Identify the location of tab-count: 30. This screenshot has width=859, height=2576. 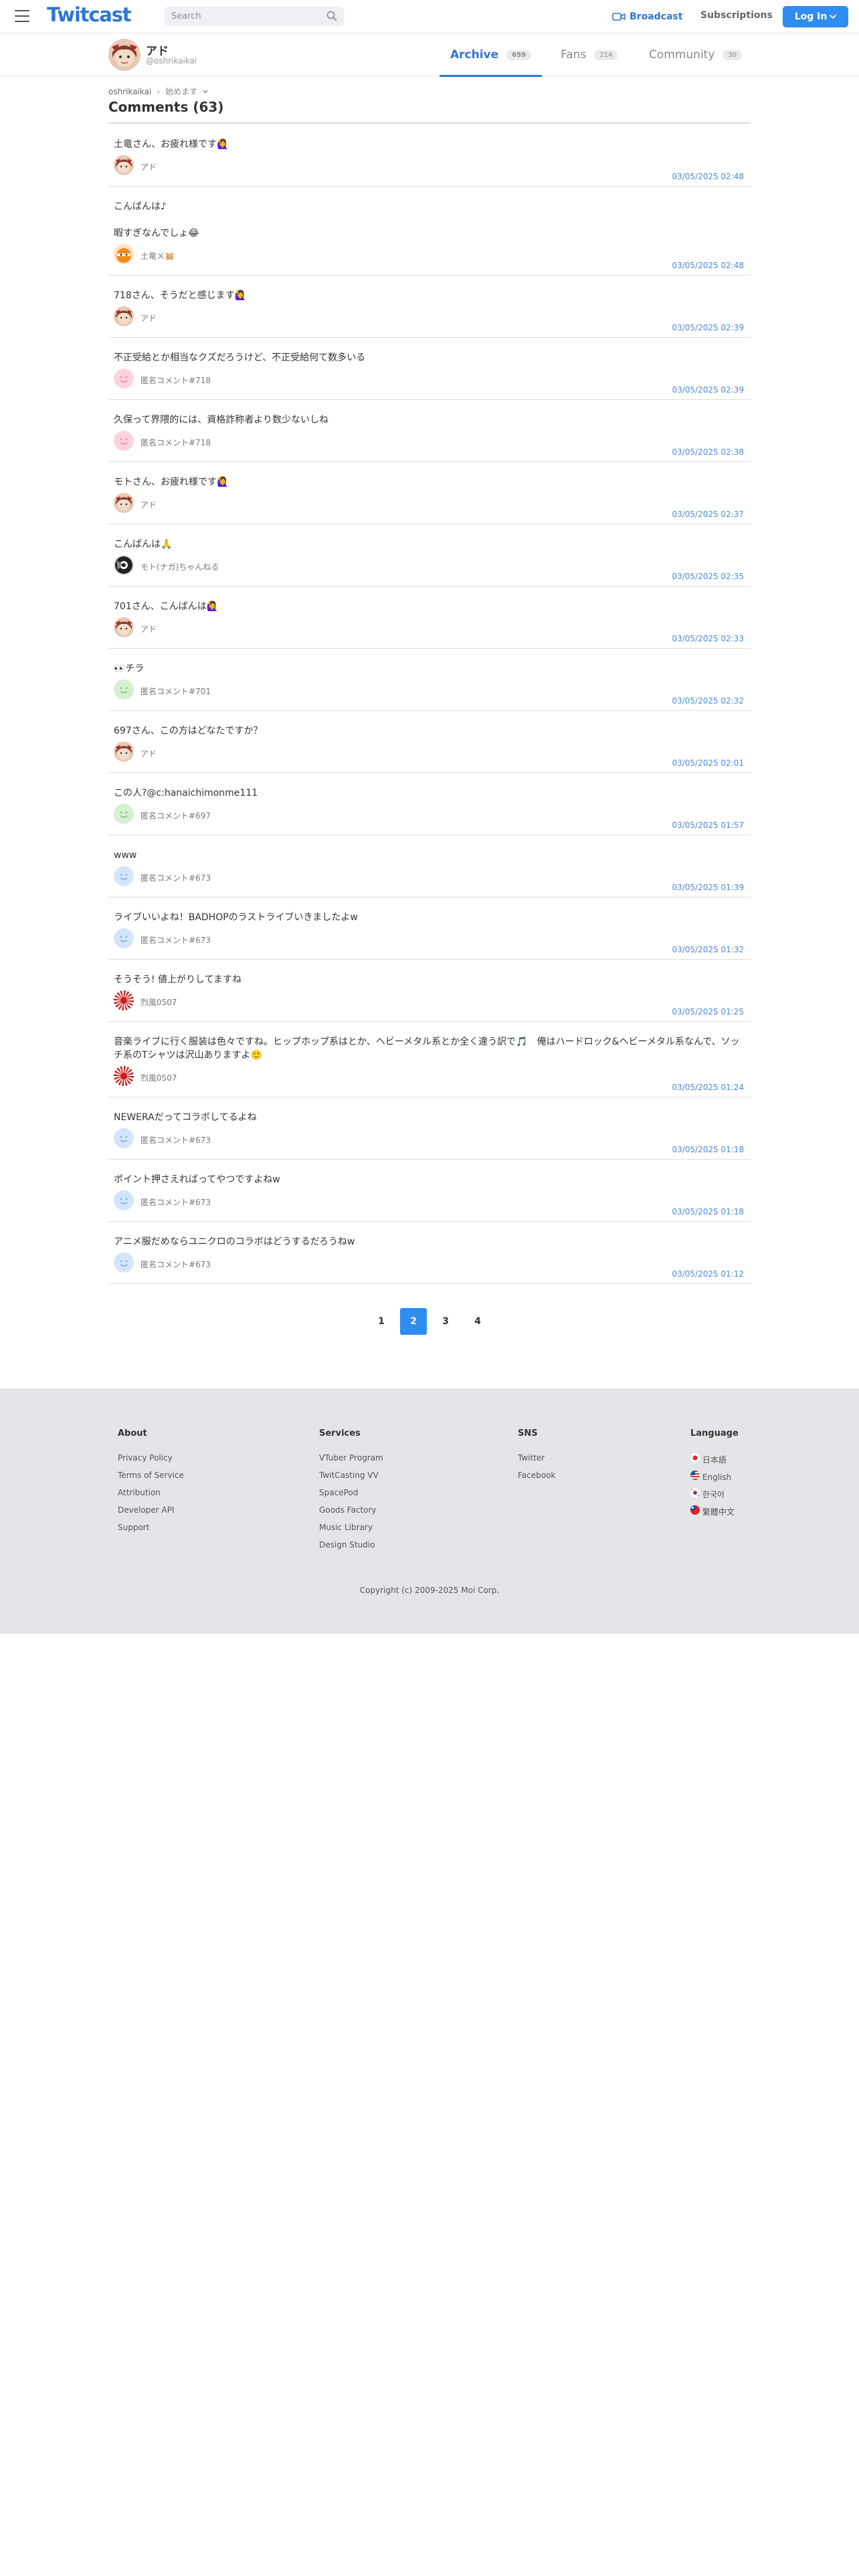
(733, 54).